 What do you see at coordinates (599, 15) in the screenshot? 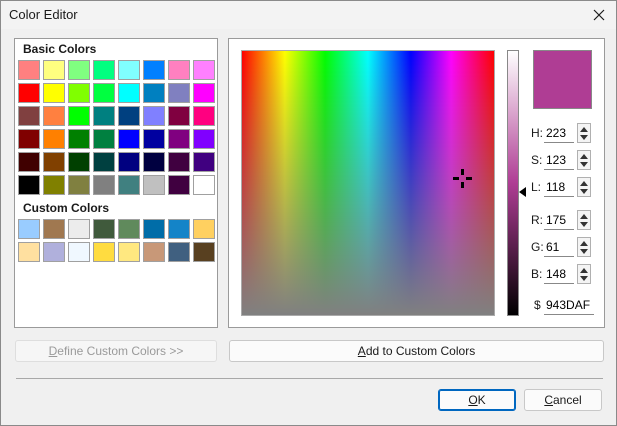
I see `close-button` at bounding box center [599, 15].